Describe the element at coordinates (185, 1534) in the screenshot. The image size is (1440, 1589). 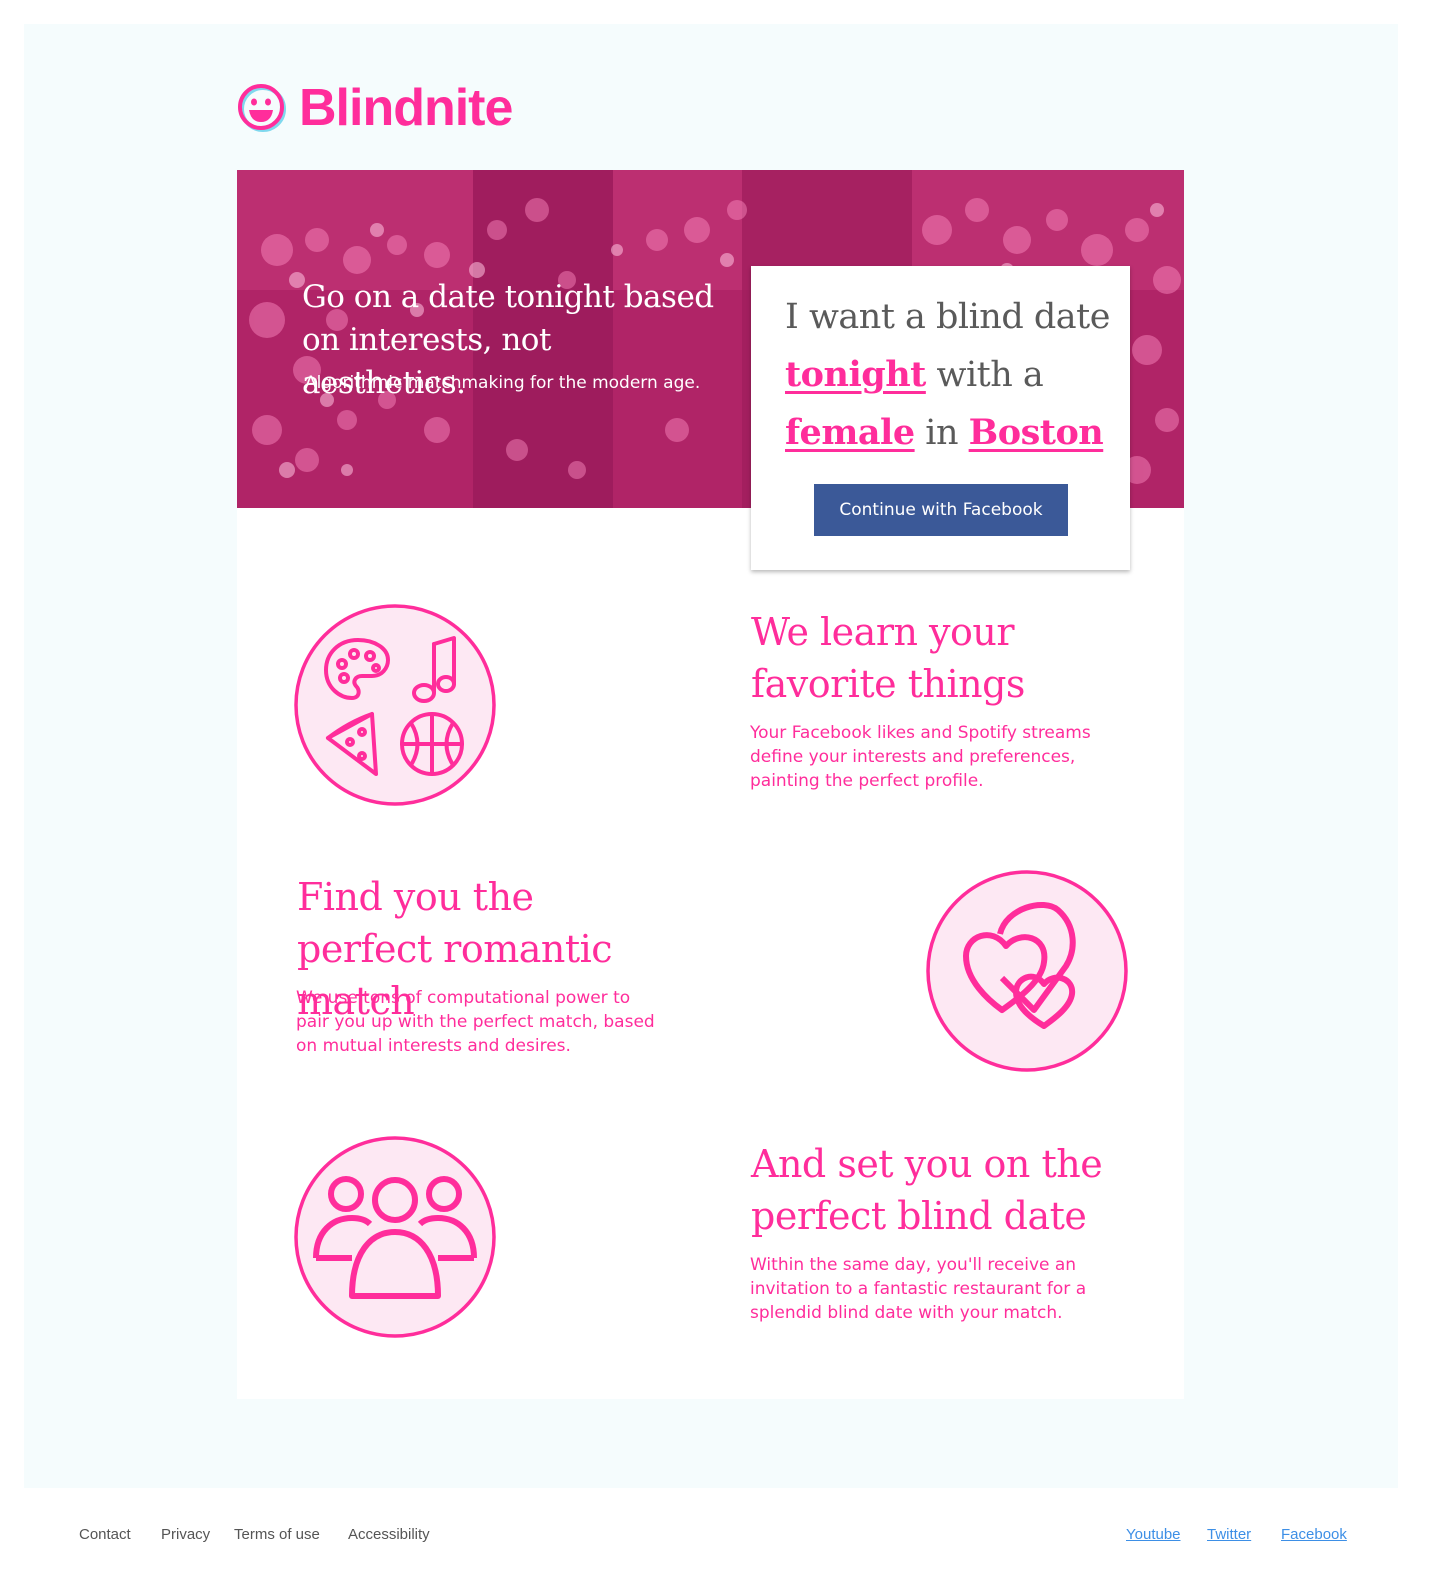
I see `footer-link-privacy: Privacy` at that location.